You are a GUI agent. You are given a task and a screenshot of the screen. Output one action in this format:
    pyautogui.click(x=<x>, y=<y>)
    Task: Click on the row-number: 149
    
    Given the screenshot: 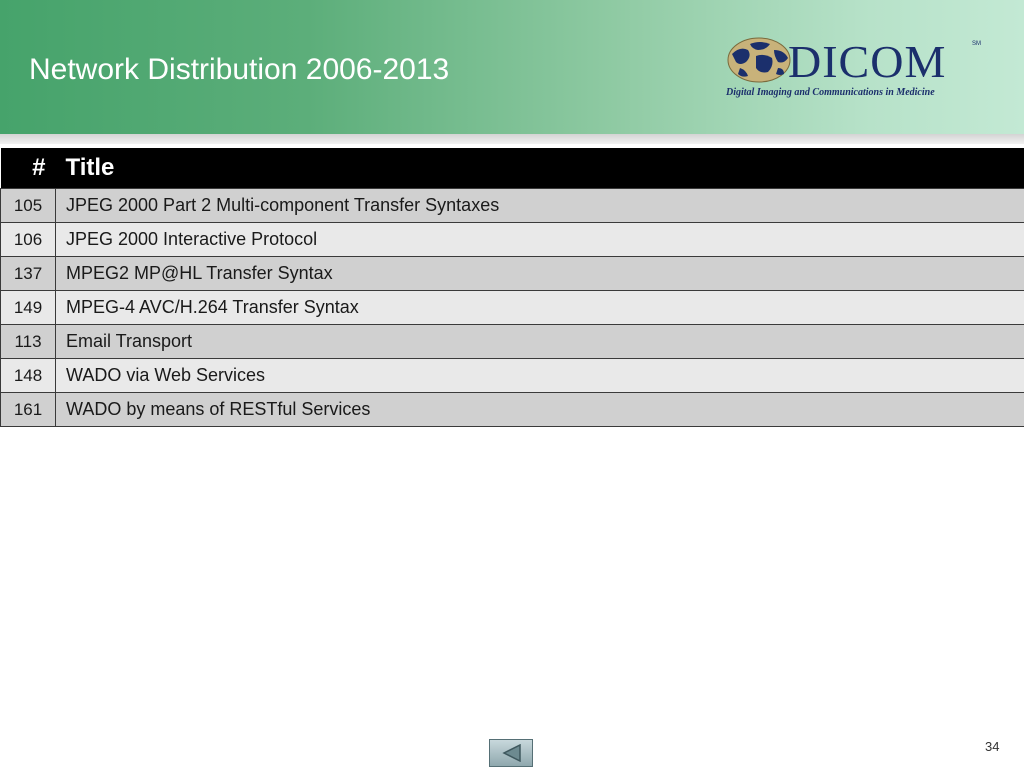 What is the action you would take?
    pyautogui.click(x=28, y=307)
    